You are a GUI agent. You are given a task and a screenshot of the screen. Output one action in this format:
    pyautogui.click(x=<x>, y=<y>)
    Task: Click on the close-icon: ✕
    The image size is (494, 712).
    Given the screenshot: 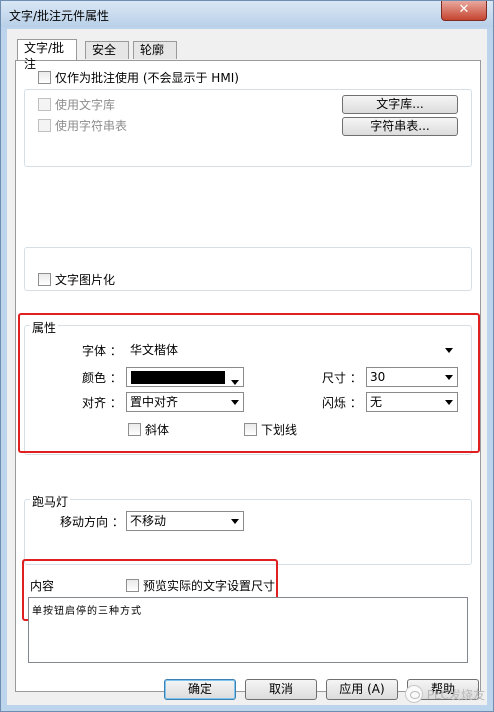 What is the action you would take?
    pyautogui.click(x=464, y=9)
    